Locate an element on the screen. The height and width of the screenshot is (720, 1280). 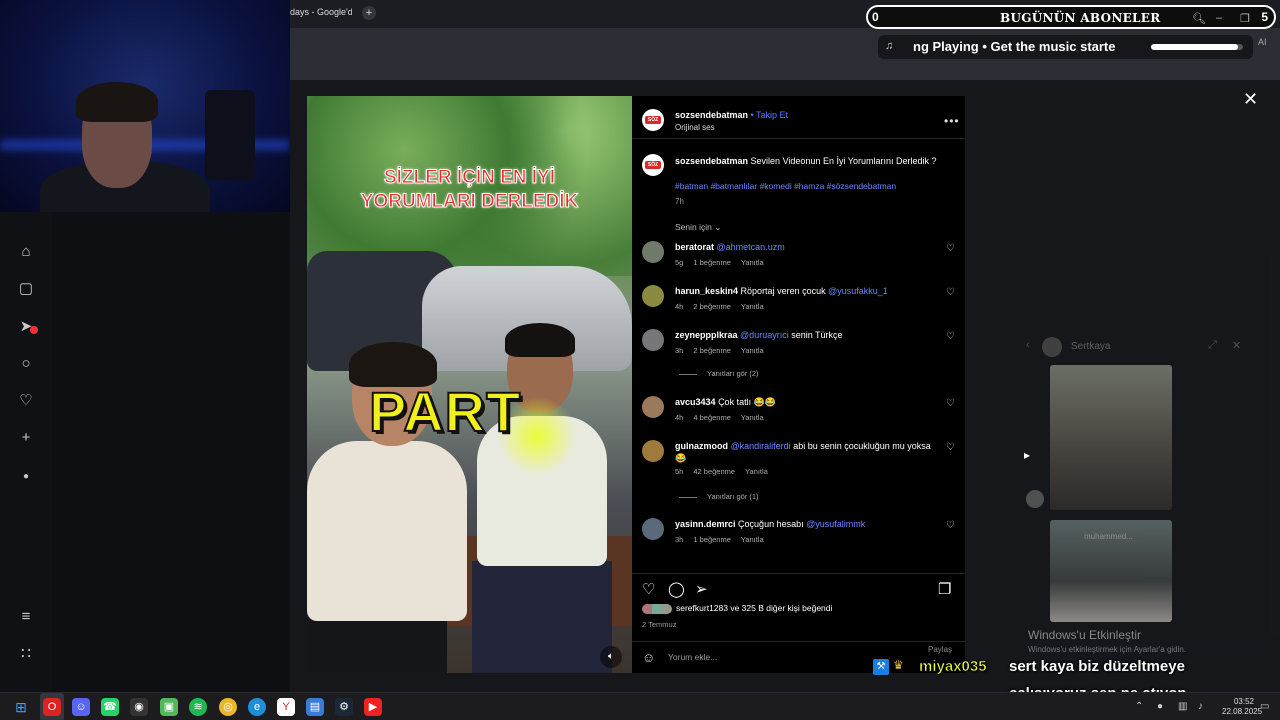
post-date: 2 Temmuz is located at coordinates (659, 624).